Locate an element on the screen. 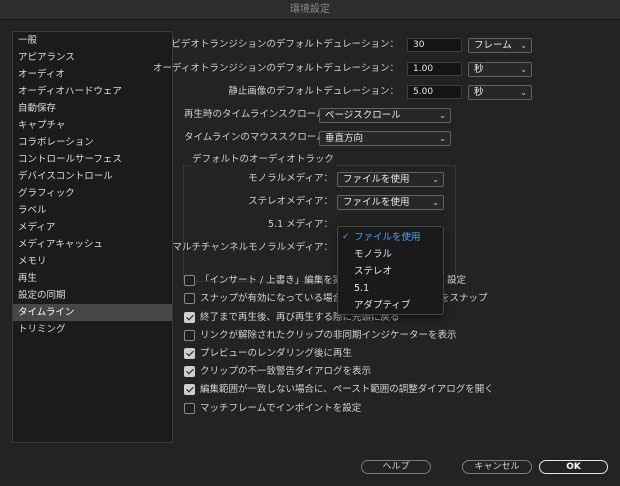 This screenshot has height=486, width=620. sidebar-item-collaboration: コラボレーション is located at coordinates (92, 142).